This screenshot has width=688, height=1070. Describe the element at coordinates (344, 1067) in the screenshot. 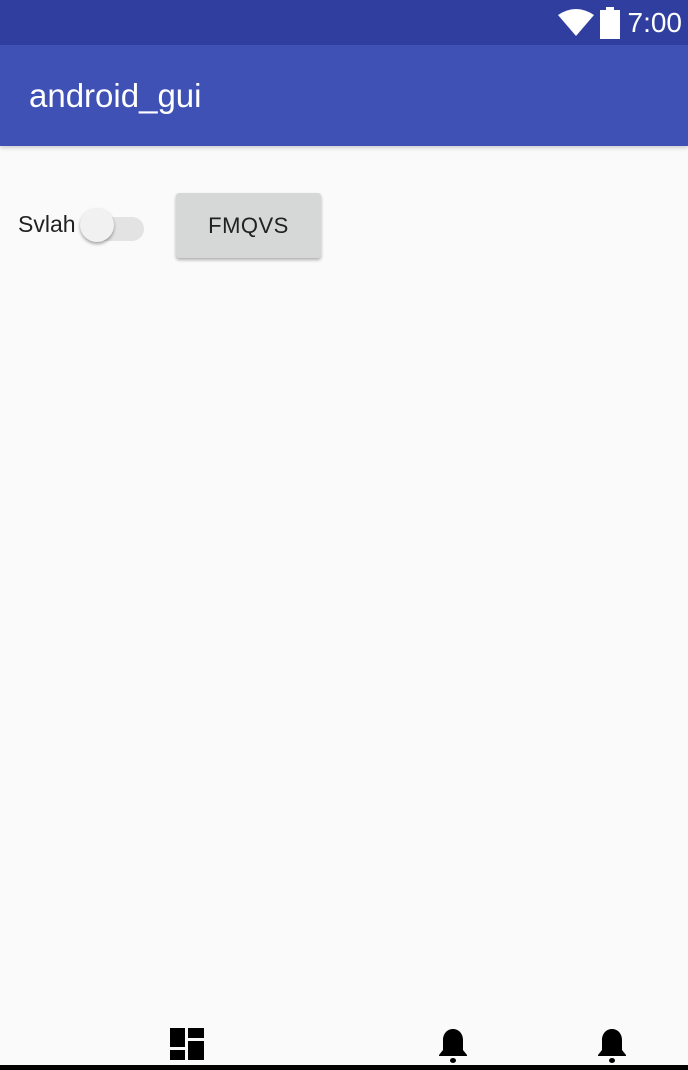

I see `nav-bottom-line` at that location.